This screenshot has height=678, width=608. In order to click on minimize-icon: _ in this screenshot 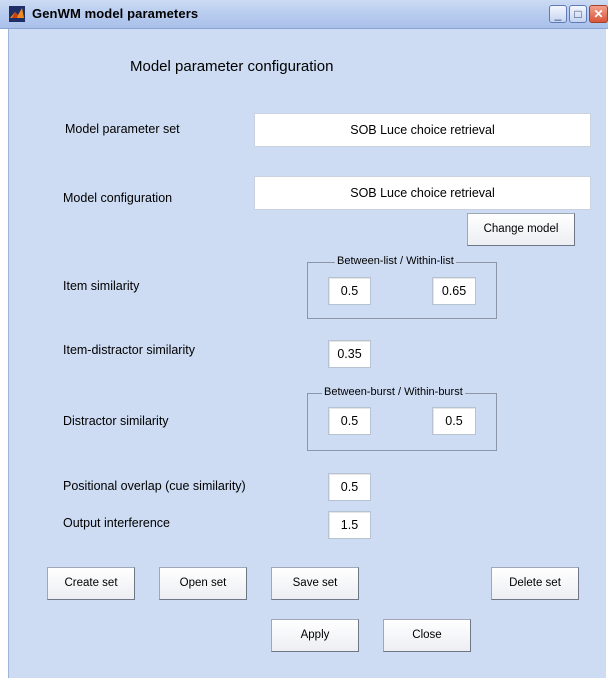, I will do `click(558, 14)`.